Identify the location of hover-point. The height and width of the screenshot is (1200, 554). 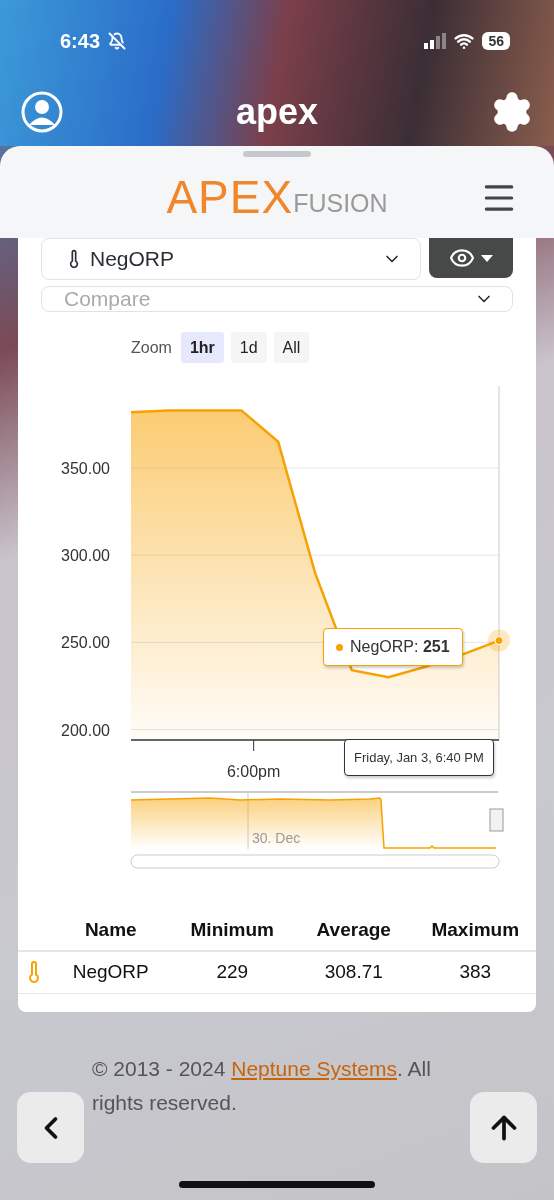
(499, 640).